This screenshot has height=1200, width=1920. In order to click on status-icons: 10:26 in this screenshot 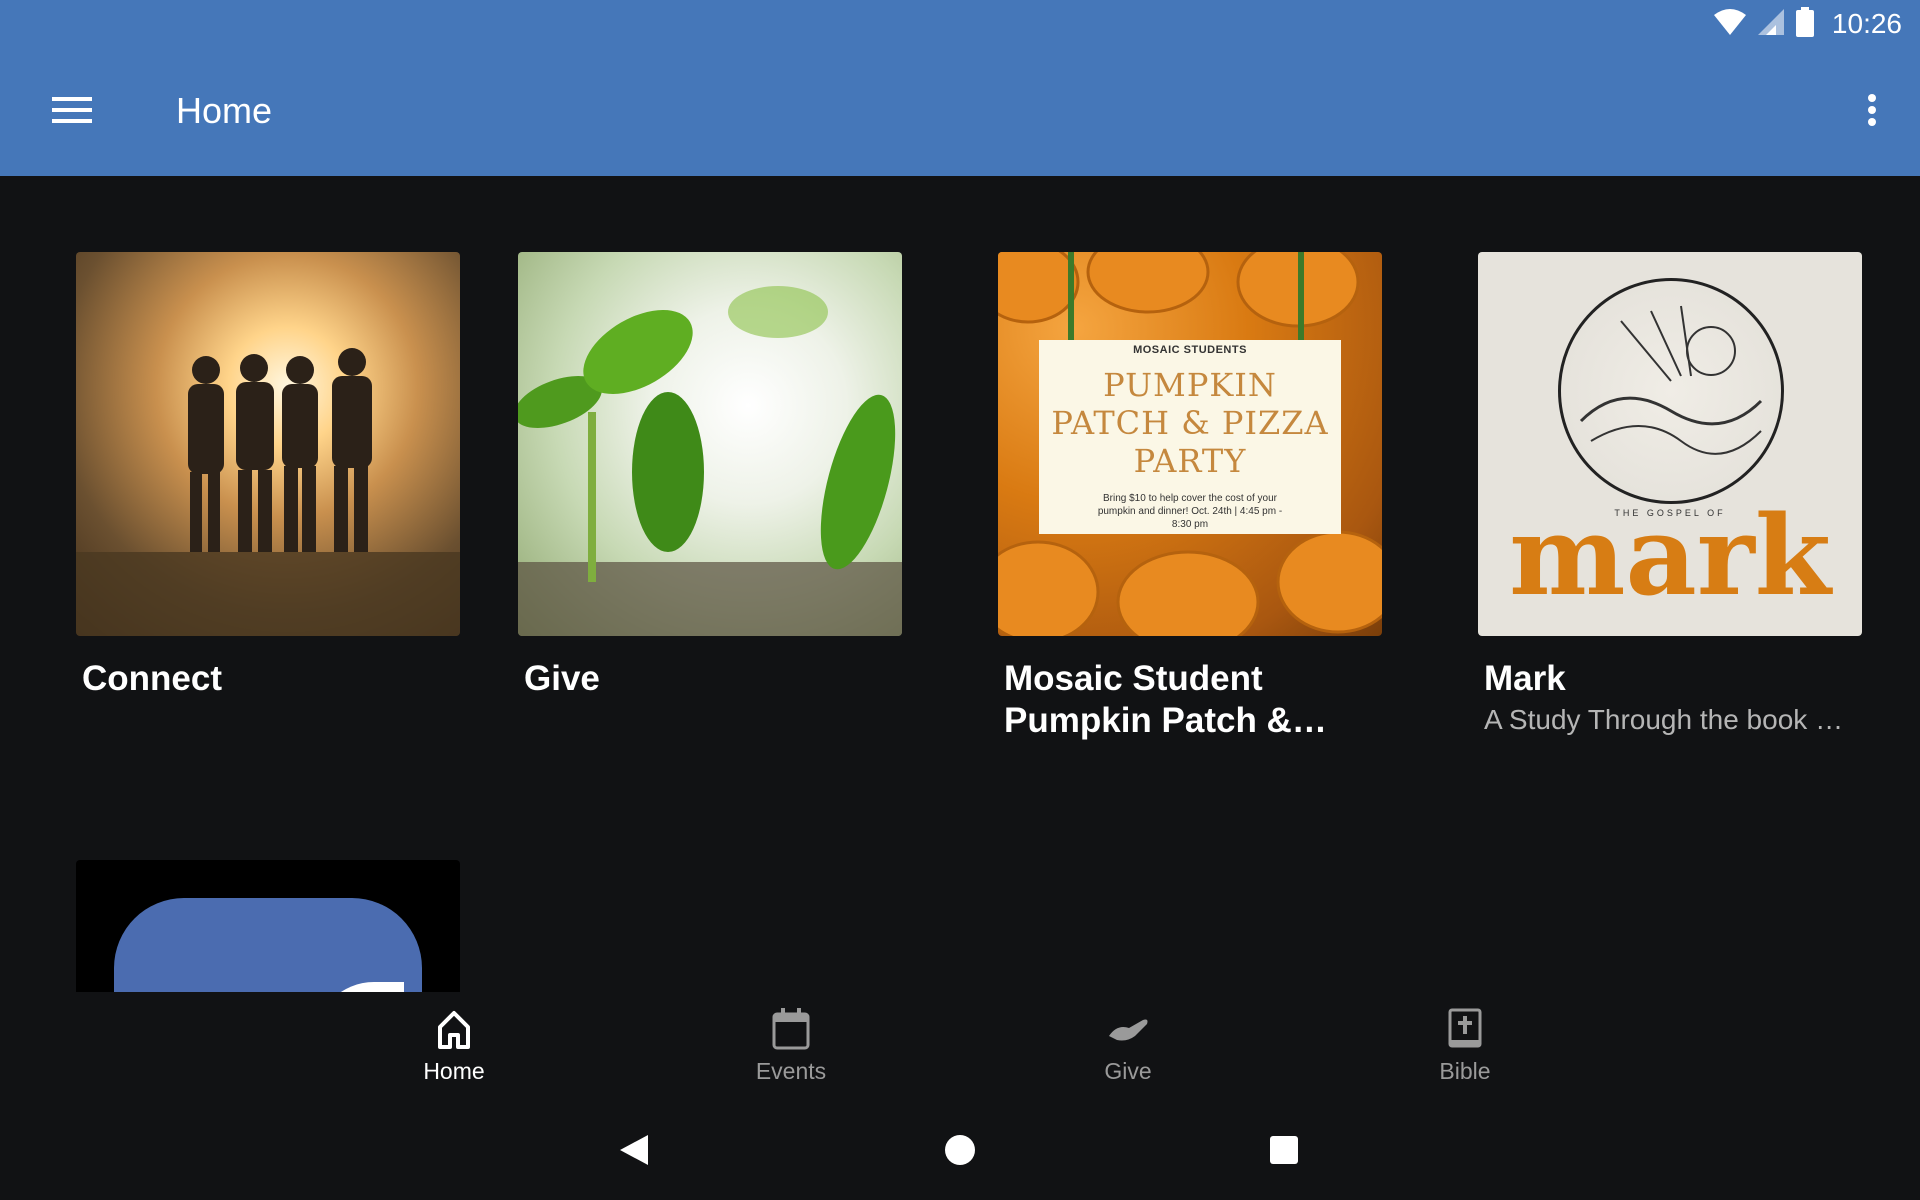, I will do `click(1807, 24)`.